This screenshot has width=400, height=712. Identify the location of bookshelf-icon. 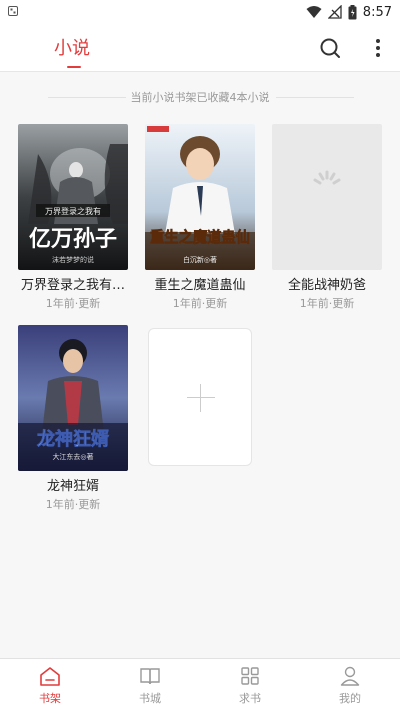
(50, 676).